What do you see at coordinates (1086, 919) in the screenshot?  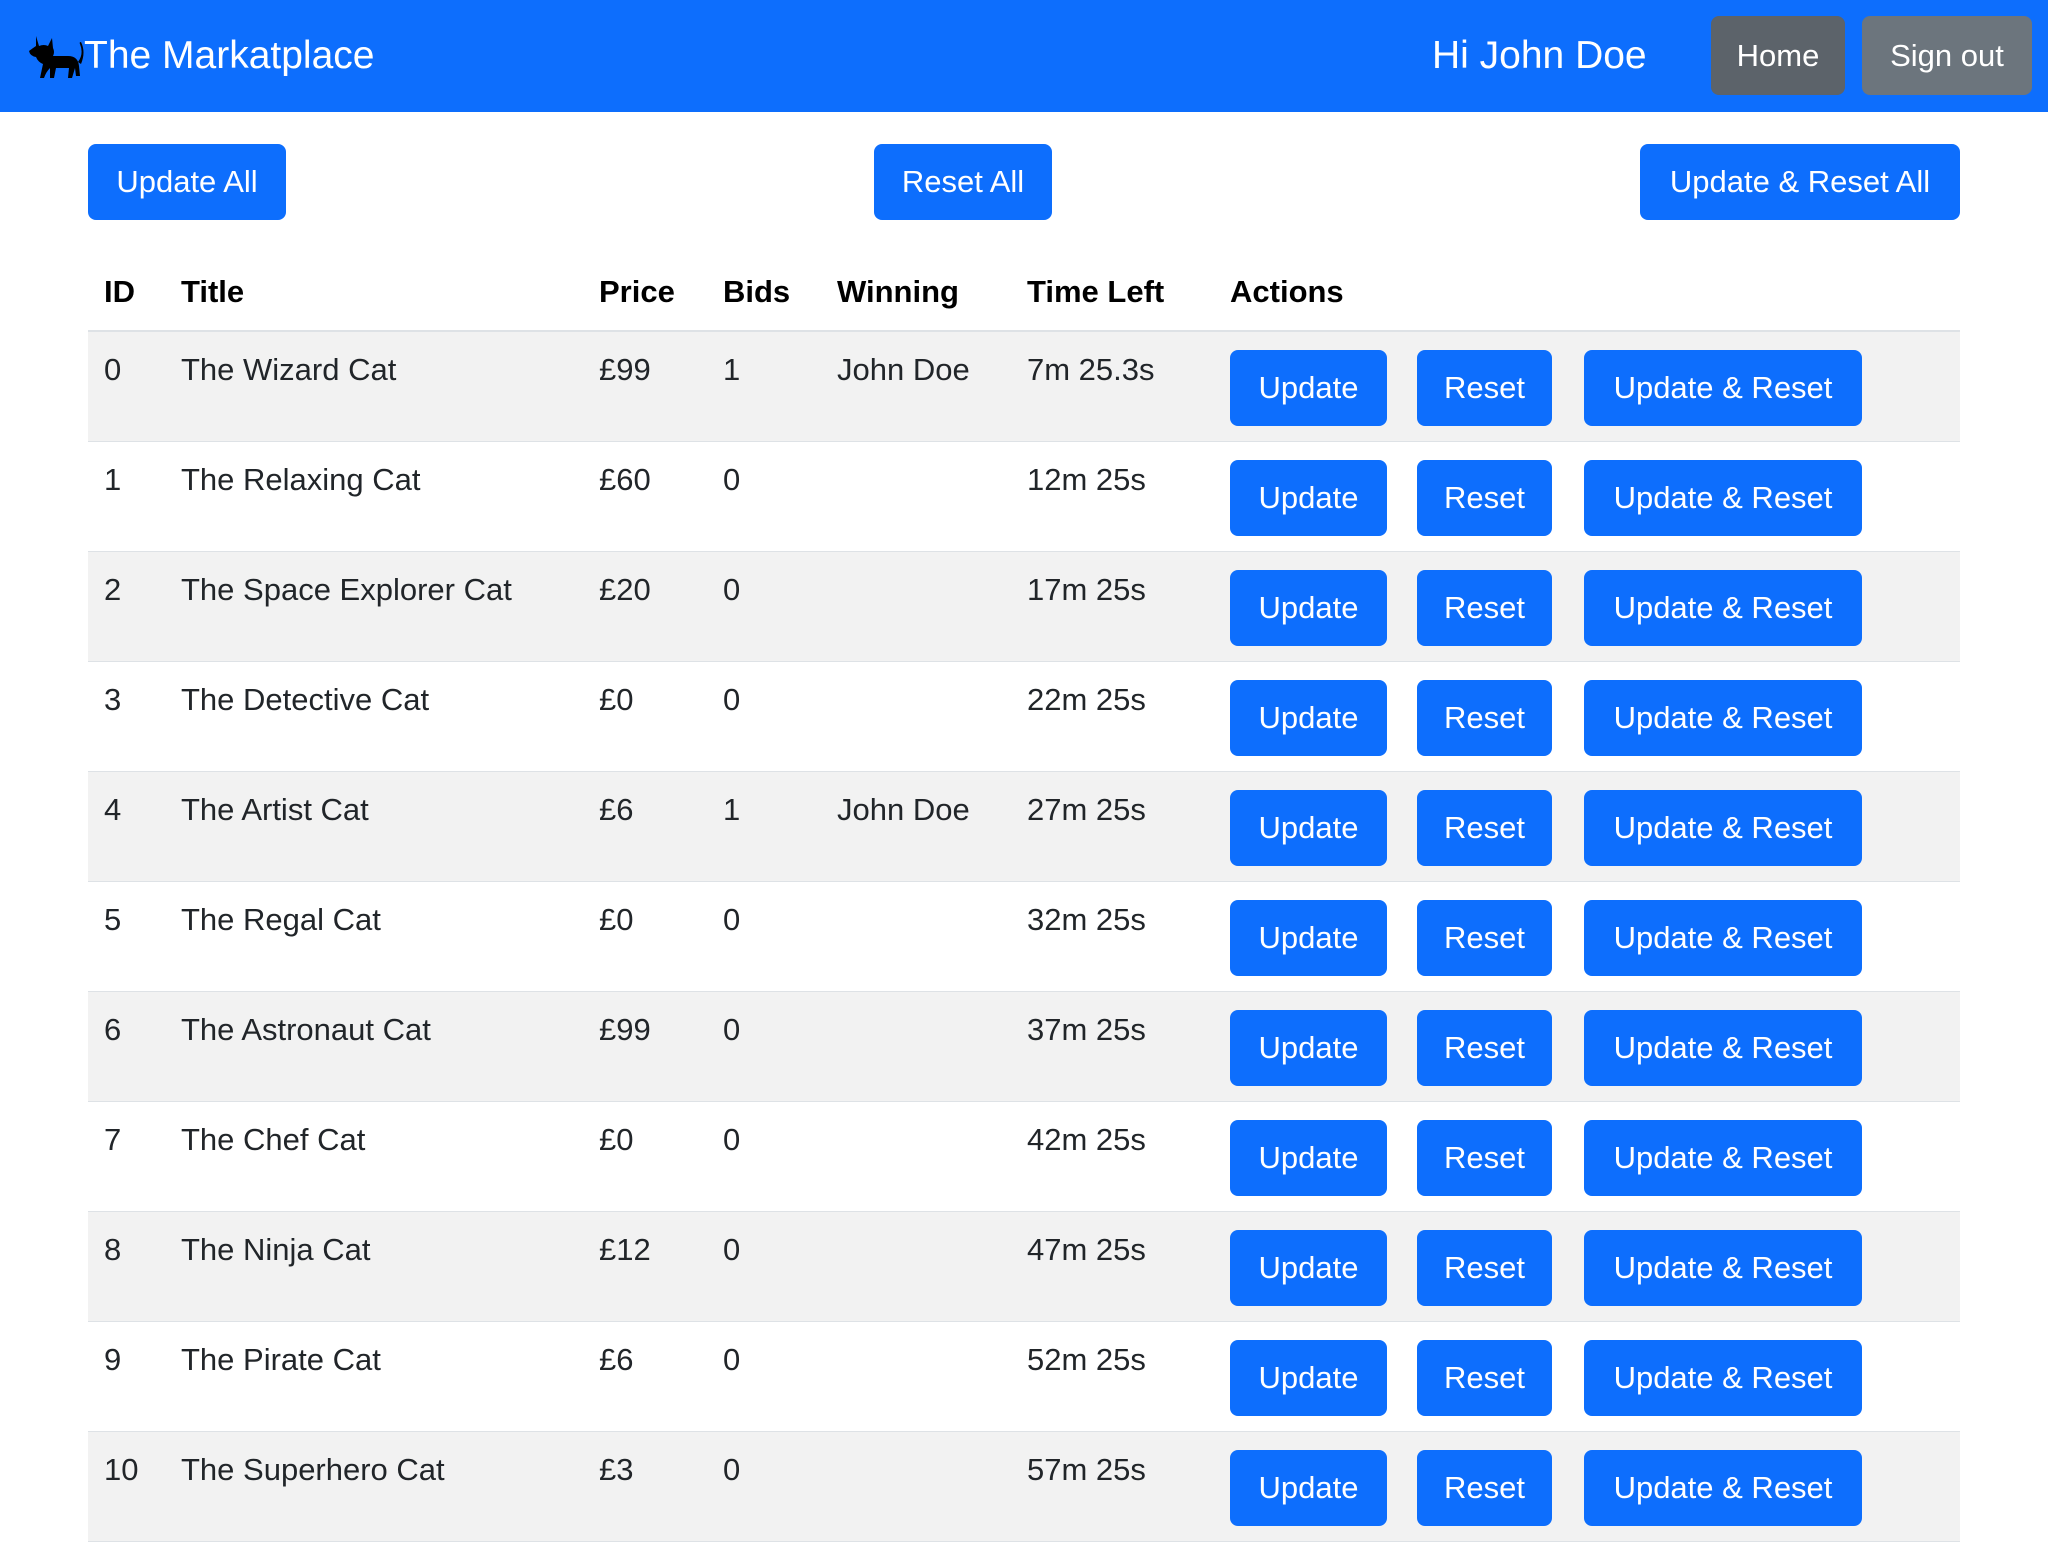 I see `cell-time-left: 32m 25s` at bounding box center [1086, 919].